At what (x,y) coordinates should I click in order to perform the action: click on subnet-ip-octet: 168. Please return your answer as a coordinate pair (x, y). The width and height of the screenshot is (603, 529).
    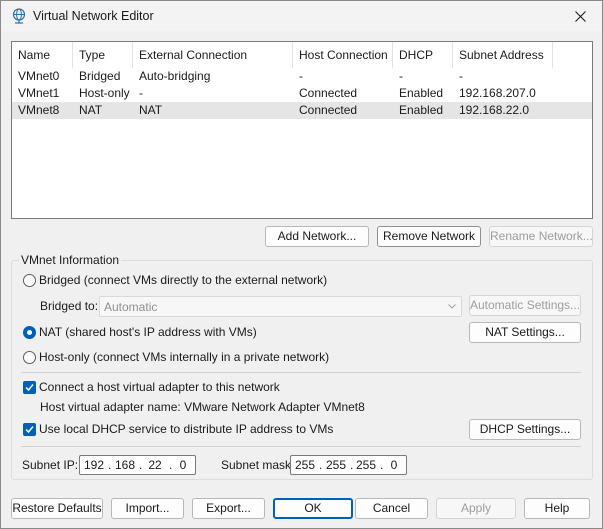
    Looking at the image, I should click on (125, 465).